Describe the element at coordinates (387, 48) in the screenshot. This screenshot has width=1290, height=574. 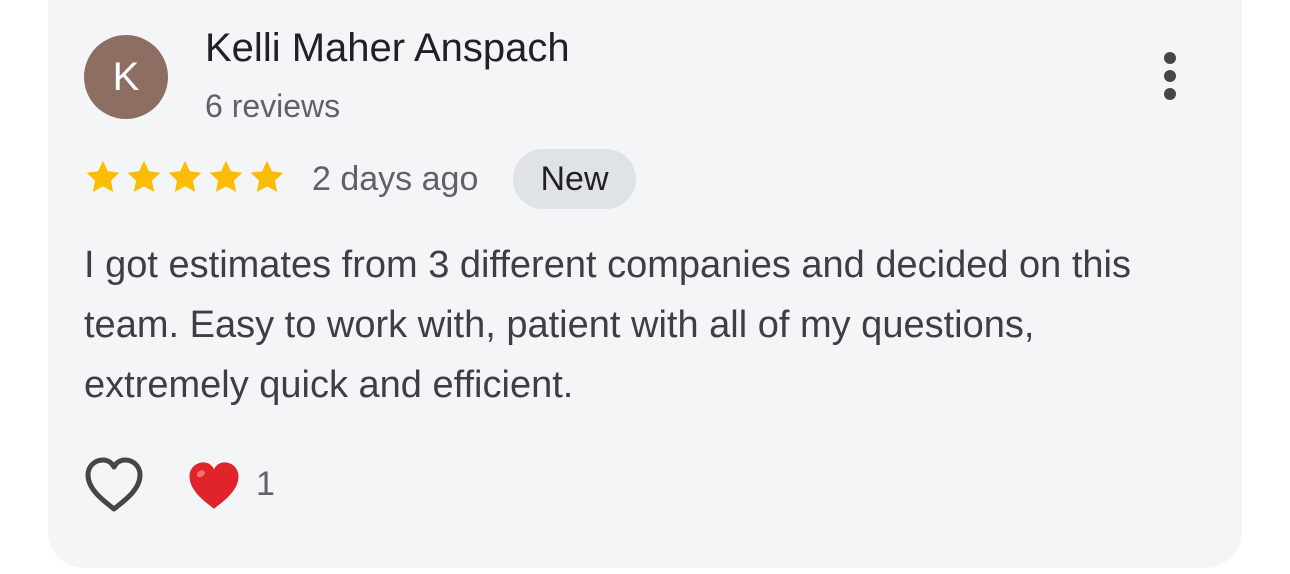
I see `author-name: Kelli Maher Anspach` at that location.